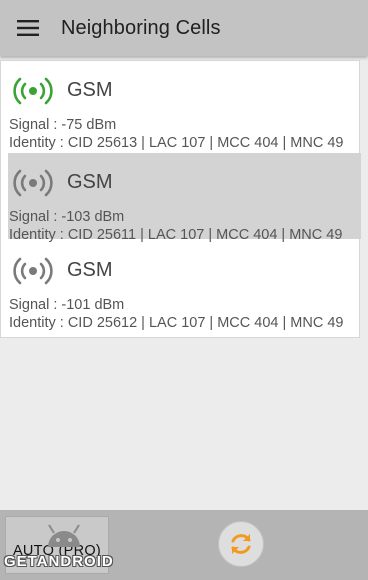  I want to click on refresh-icon, so click(241, 544).